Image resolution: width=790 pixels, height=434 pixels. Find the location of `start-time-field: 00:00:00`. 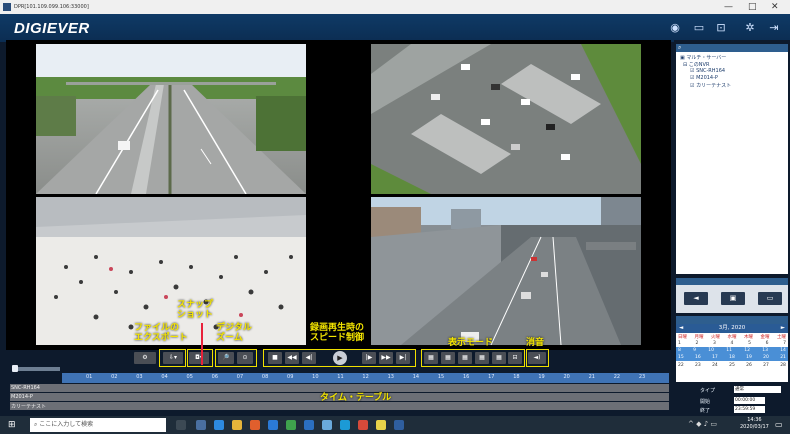

start-time-field: 00:00:00 is located at coordinates (749, 400).